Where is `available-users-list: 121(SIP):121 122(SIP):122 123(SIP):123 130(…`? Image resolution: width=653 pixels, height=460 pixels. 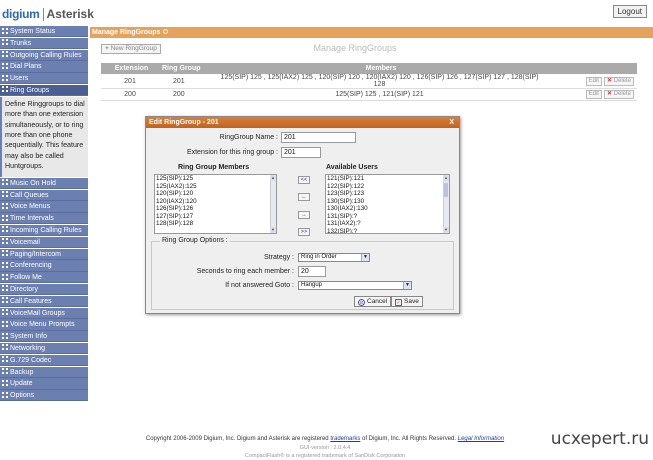
available-users-list: 121(SIP):121 122(SIP):122 123(SIP):123 130(… is located at coordinates (387, 204).